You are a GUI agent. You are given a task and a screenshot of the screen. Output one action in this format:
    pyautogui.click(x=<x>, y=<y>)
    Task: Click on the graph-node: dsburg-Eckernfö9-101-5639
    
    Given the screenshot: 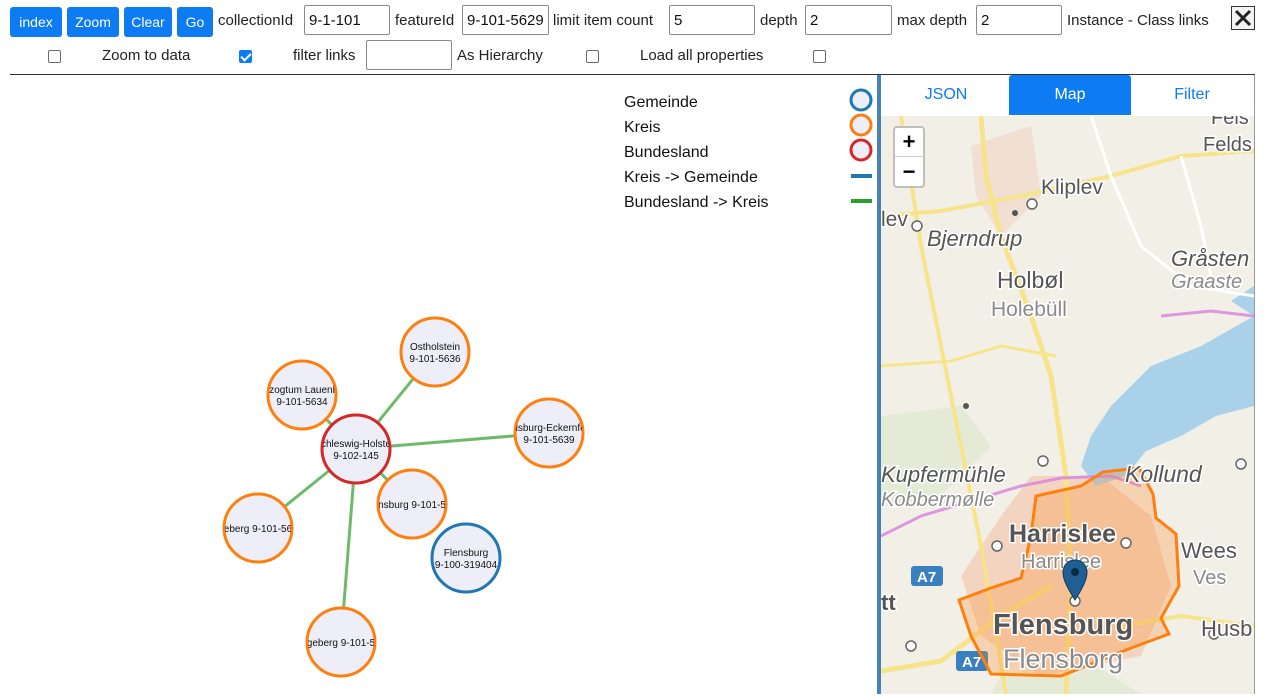 What is the action you would take?
    pyautogui.click(x=549, y=433)
    